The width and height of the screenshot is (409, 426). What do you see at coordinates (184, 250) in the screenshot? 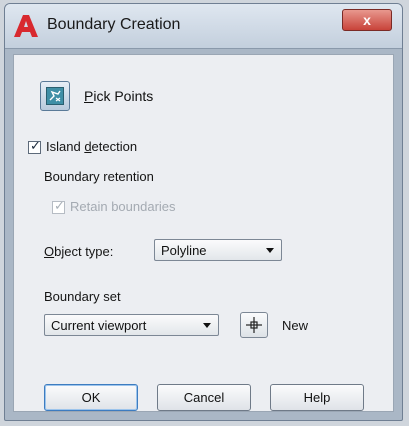
I see `object-type-value: Polyline` at bounding box center [184, 250].